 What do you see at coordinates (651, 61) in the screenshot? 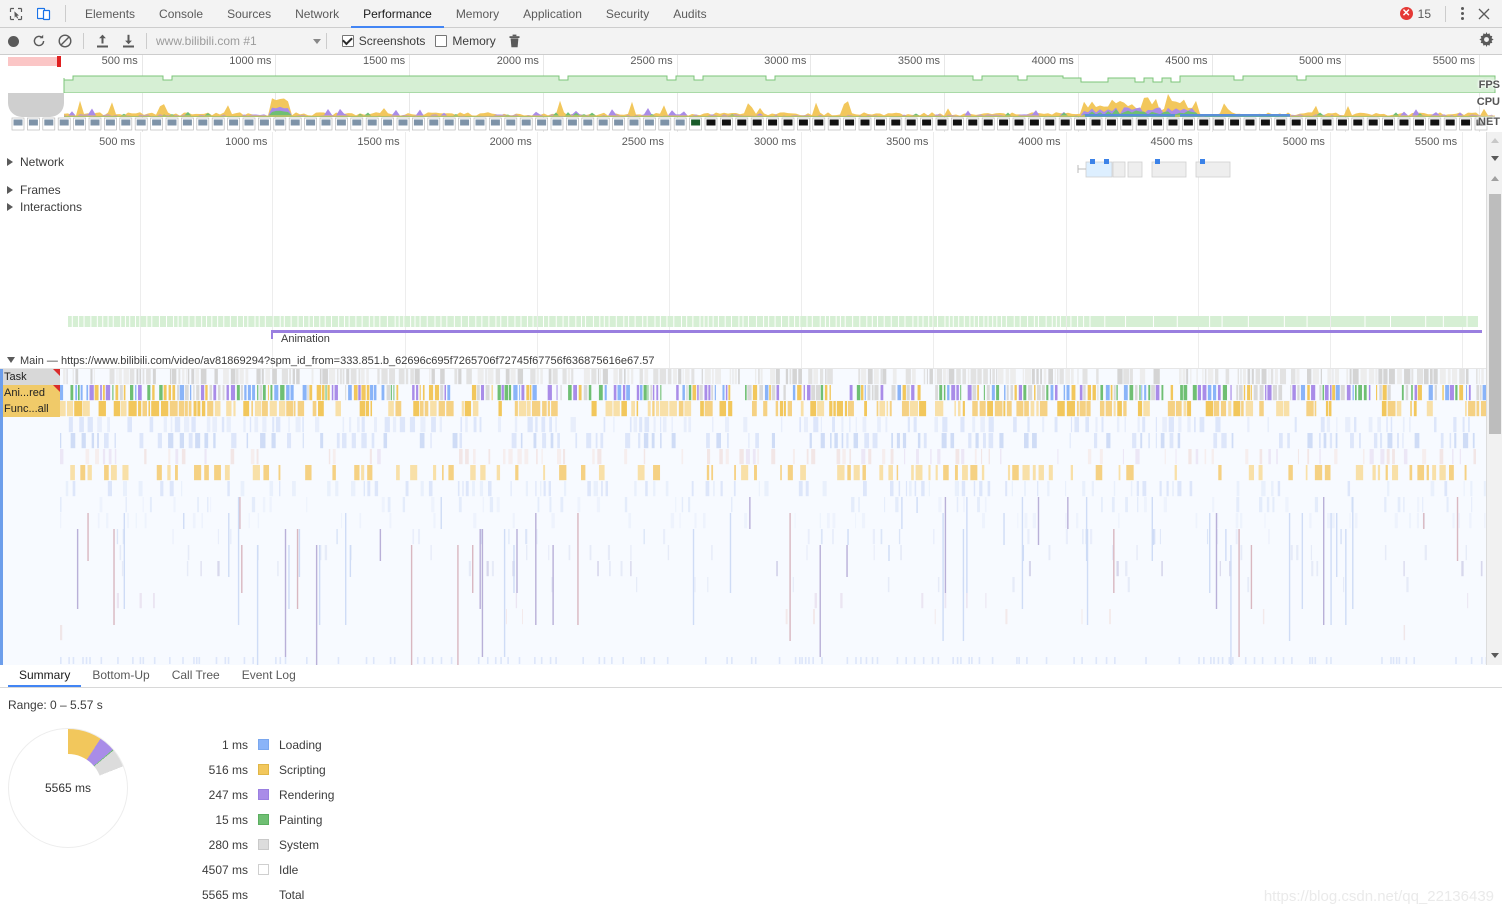
I see `overview-tick-label: 2500 ms` at bounding box center [651, 61].